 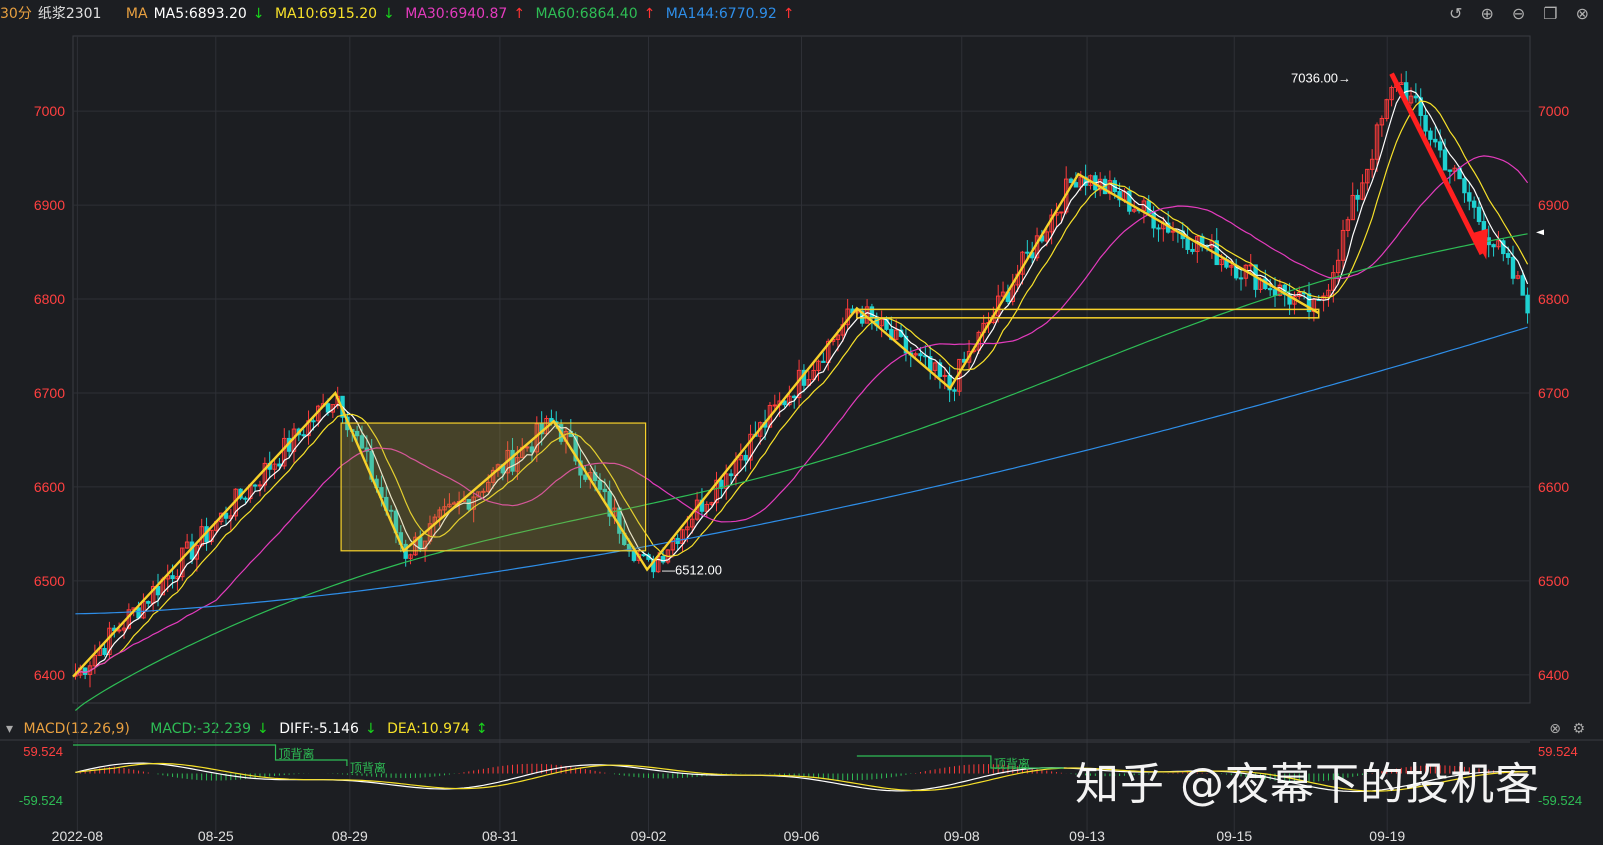 What do you see at coordinates (216, 836) in the screenshot?
I see `x-tick-label: 08-25` at bounding box center [216, 836].